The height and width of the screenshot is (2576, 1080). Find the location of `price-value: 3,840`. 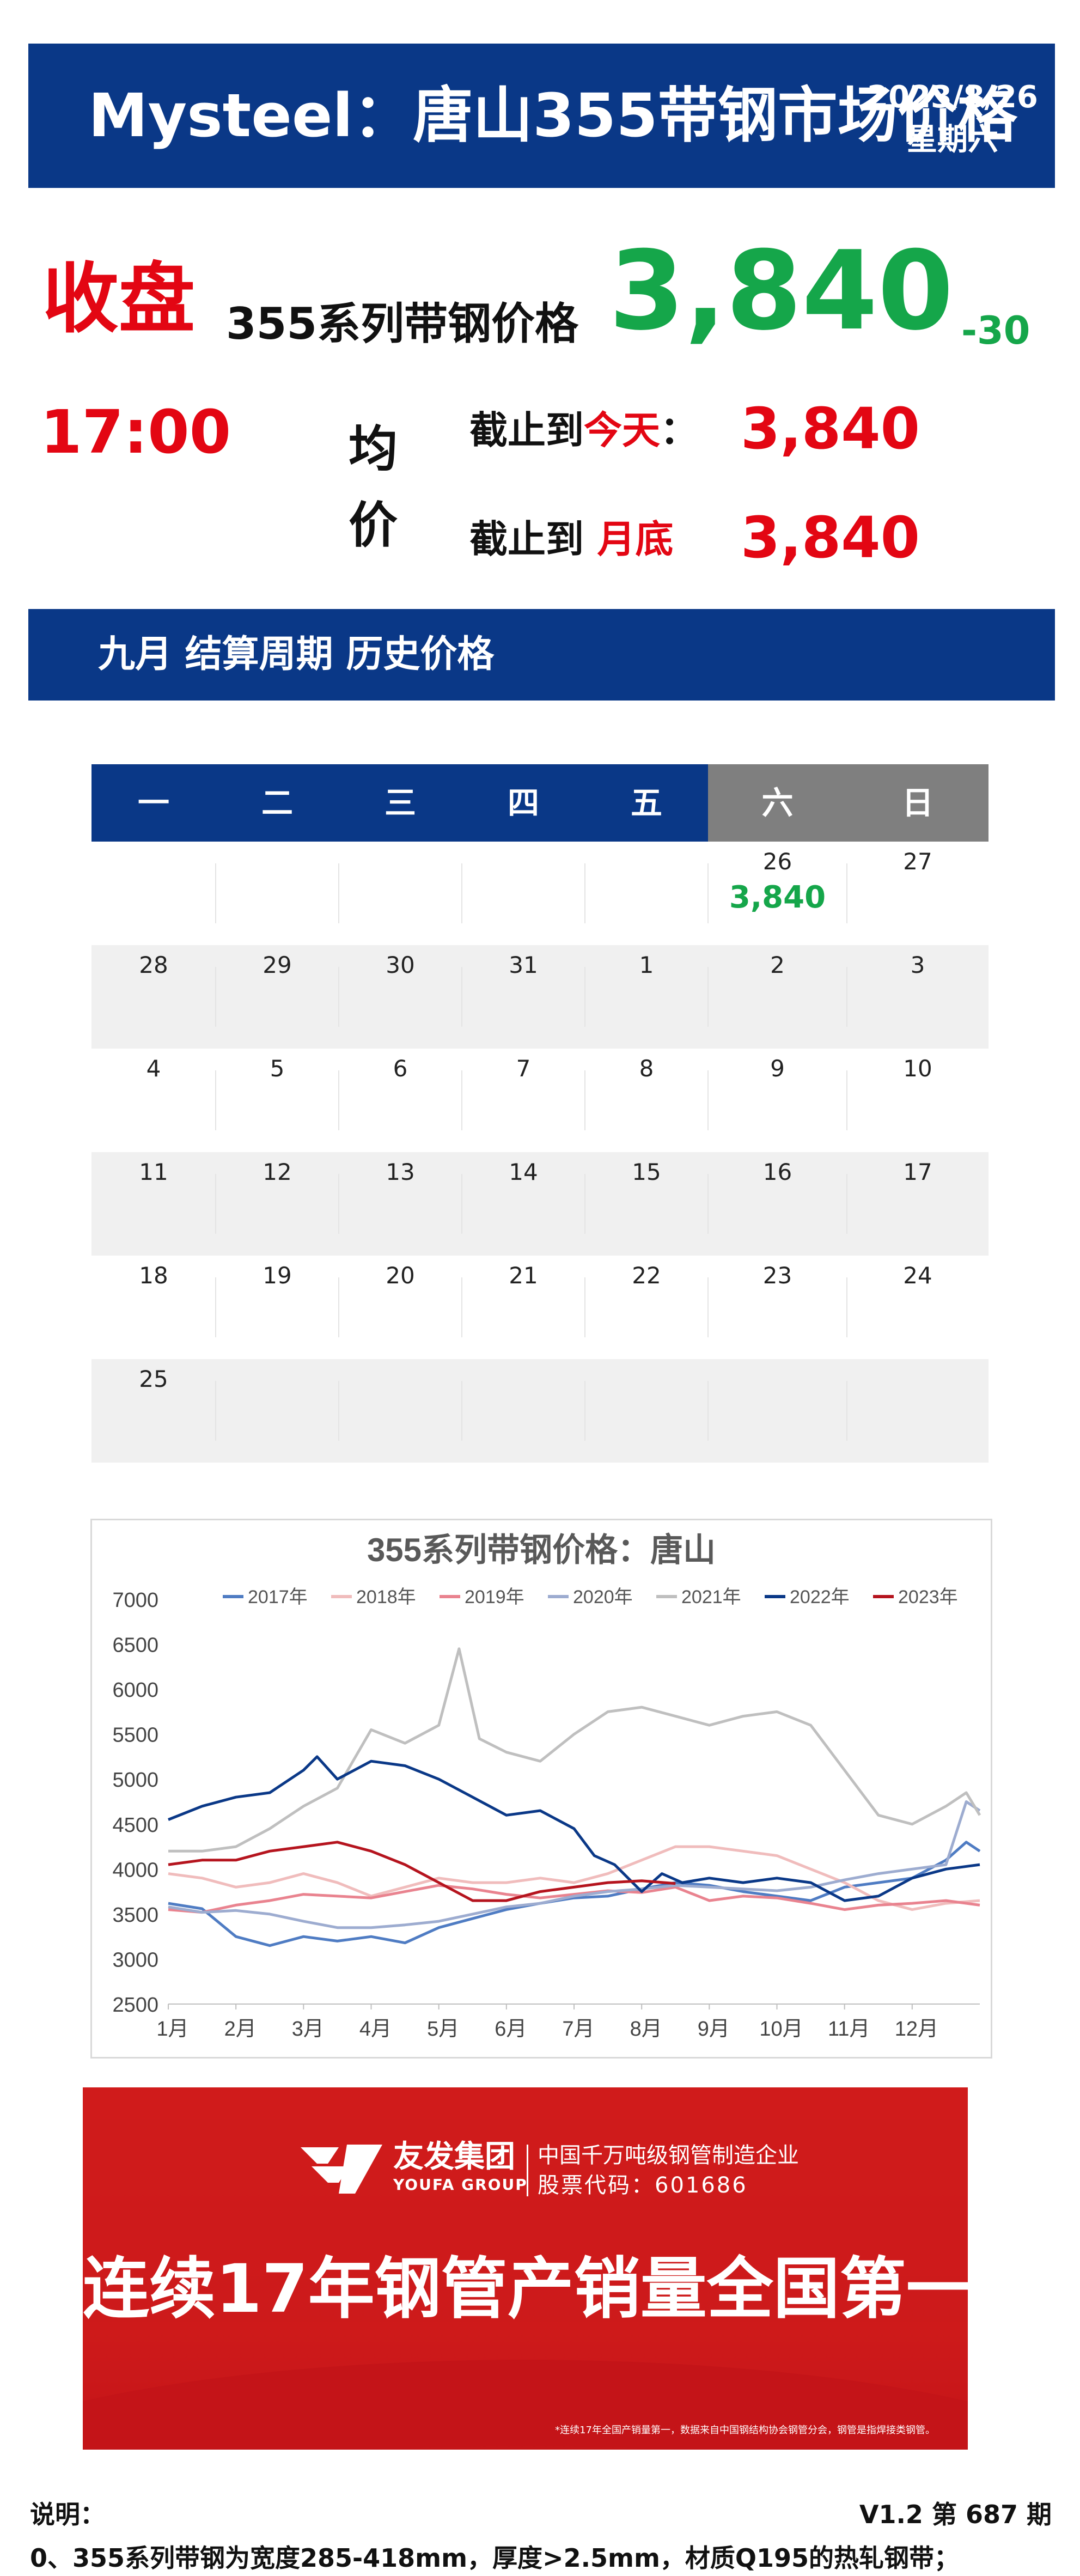

price-value: 3,840 is located at coordinates (781, 292).